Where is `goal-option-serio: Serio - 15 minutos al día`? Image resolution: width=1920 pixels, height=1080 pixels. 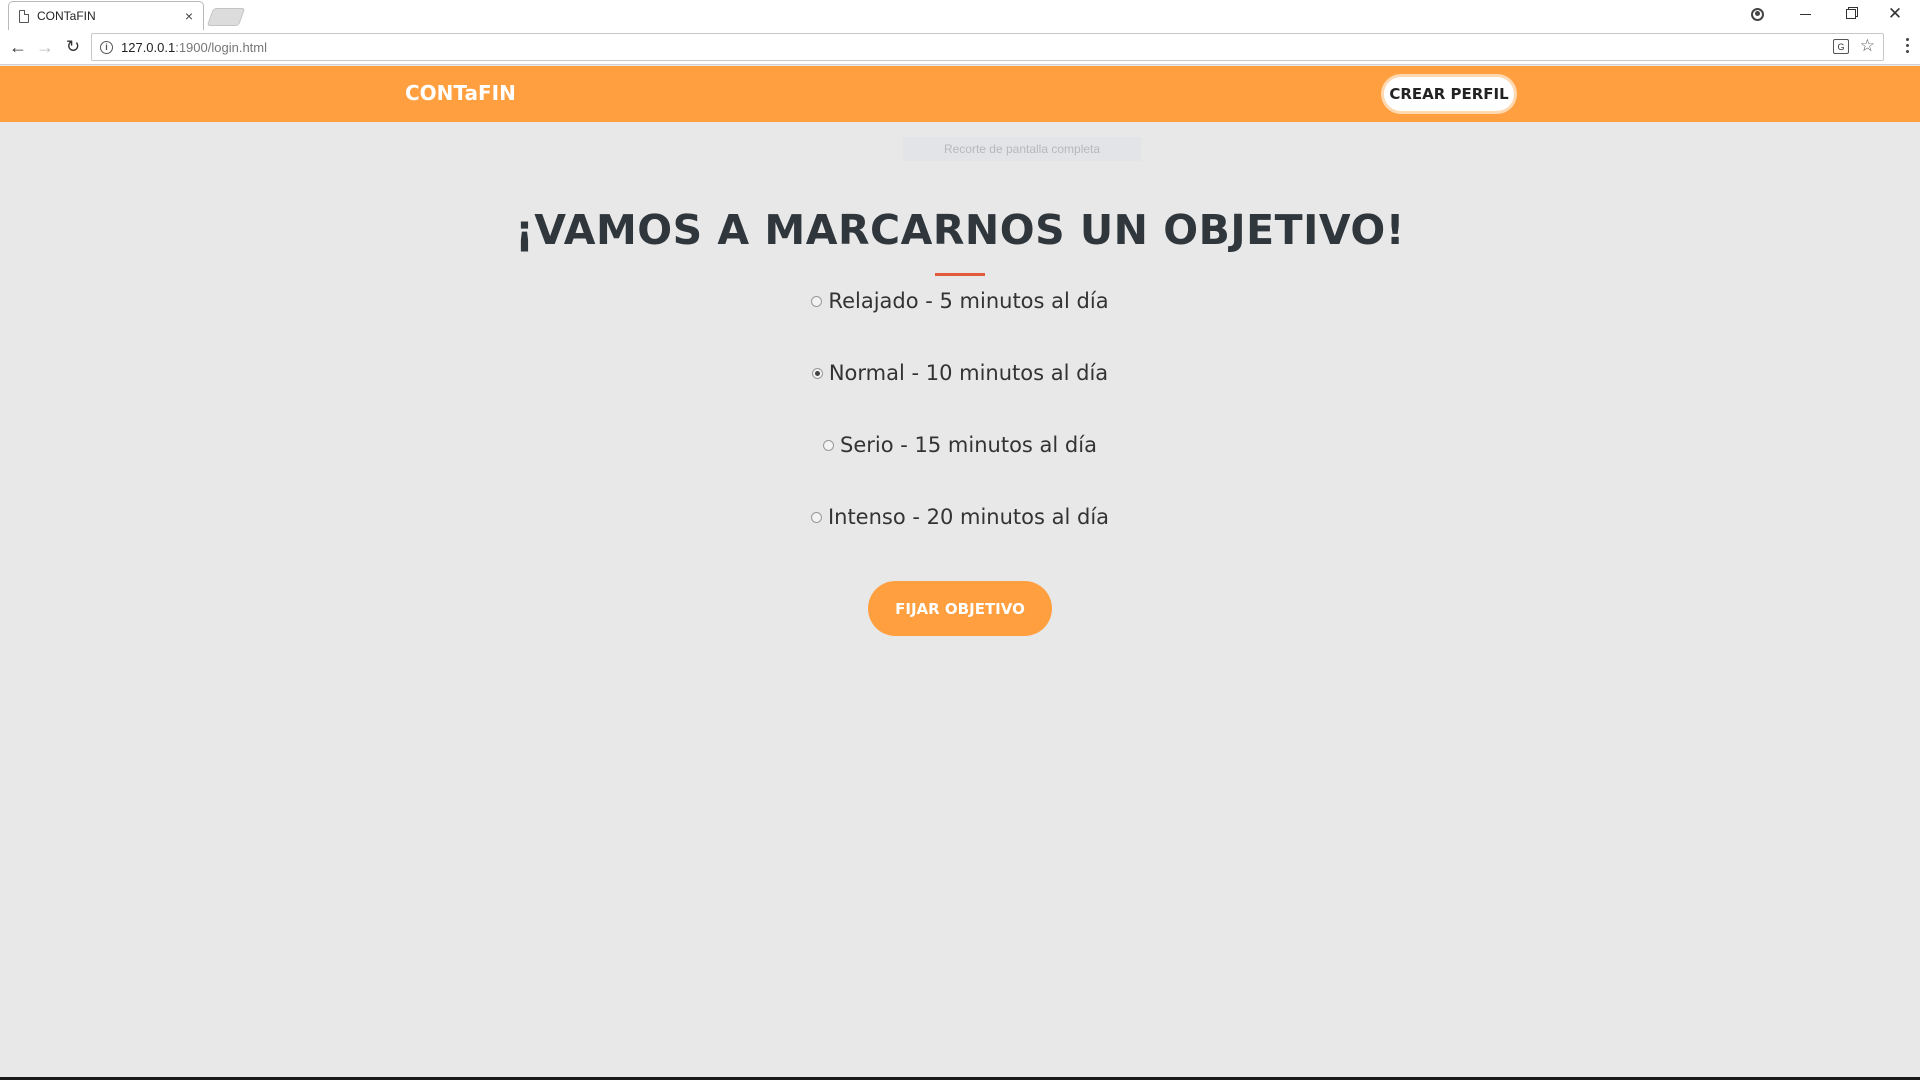
goal-option-serio: Serio - 15 minutos al día is located at coordinates (960, 445).